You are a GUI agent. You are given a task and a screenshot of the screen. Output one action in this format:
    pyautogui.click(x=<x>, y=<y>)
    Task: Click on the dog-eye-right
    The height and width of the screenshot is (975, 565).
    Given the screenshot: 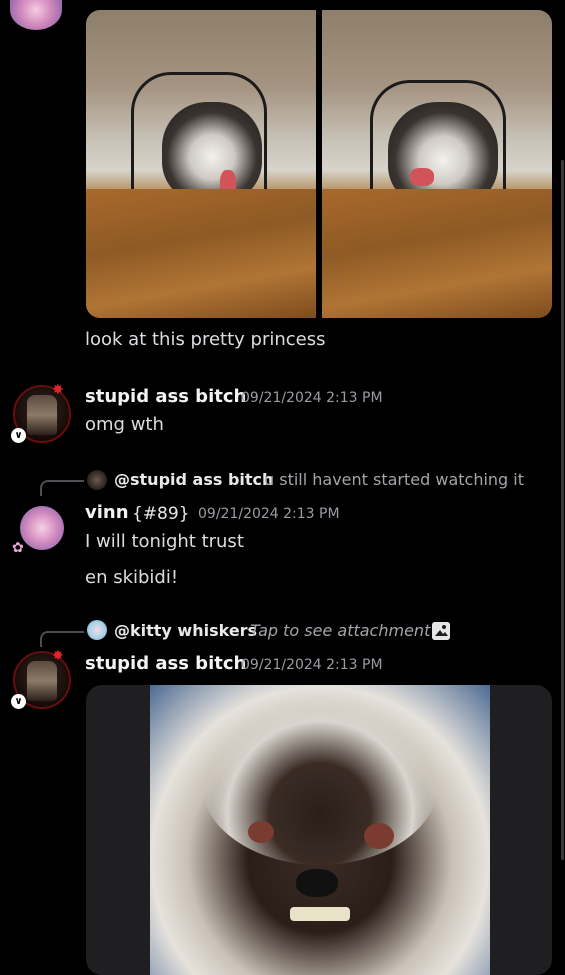 What is the action you would take?
    pyautogui.click(x=379, y=836)
    